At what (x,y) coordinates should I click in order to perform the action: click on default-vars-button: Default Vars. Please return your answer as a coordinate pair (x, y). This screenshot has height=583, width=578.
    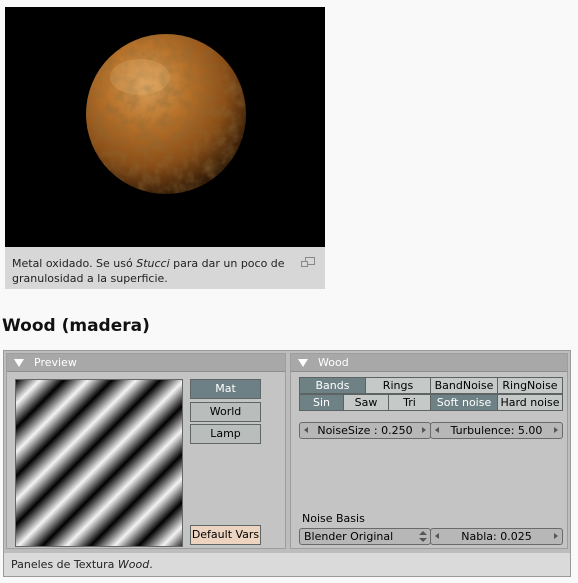
    Looking at the image, I should click on (225, 535).